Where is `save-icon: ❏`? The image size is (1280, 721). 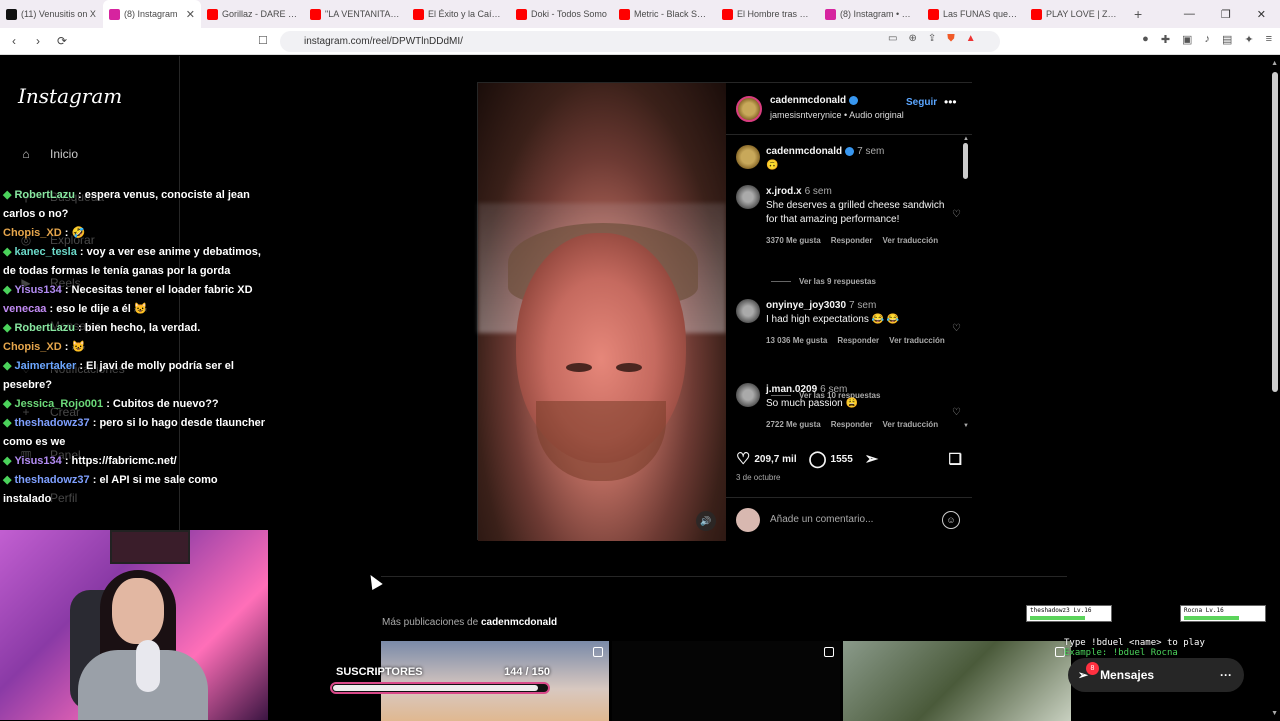
save-icon: ❏ is located at coordinates (955, 459).